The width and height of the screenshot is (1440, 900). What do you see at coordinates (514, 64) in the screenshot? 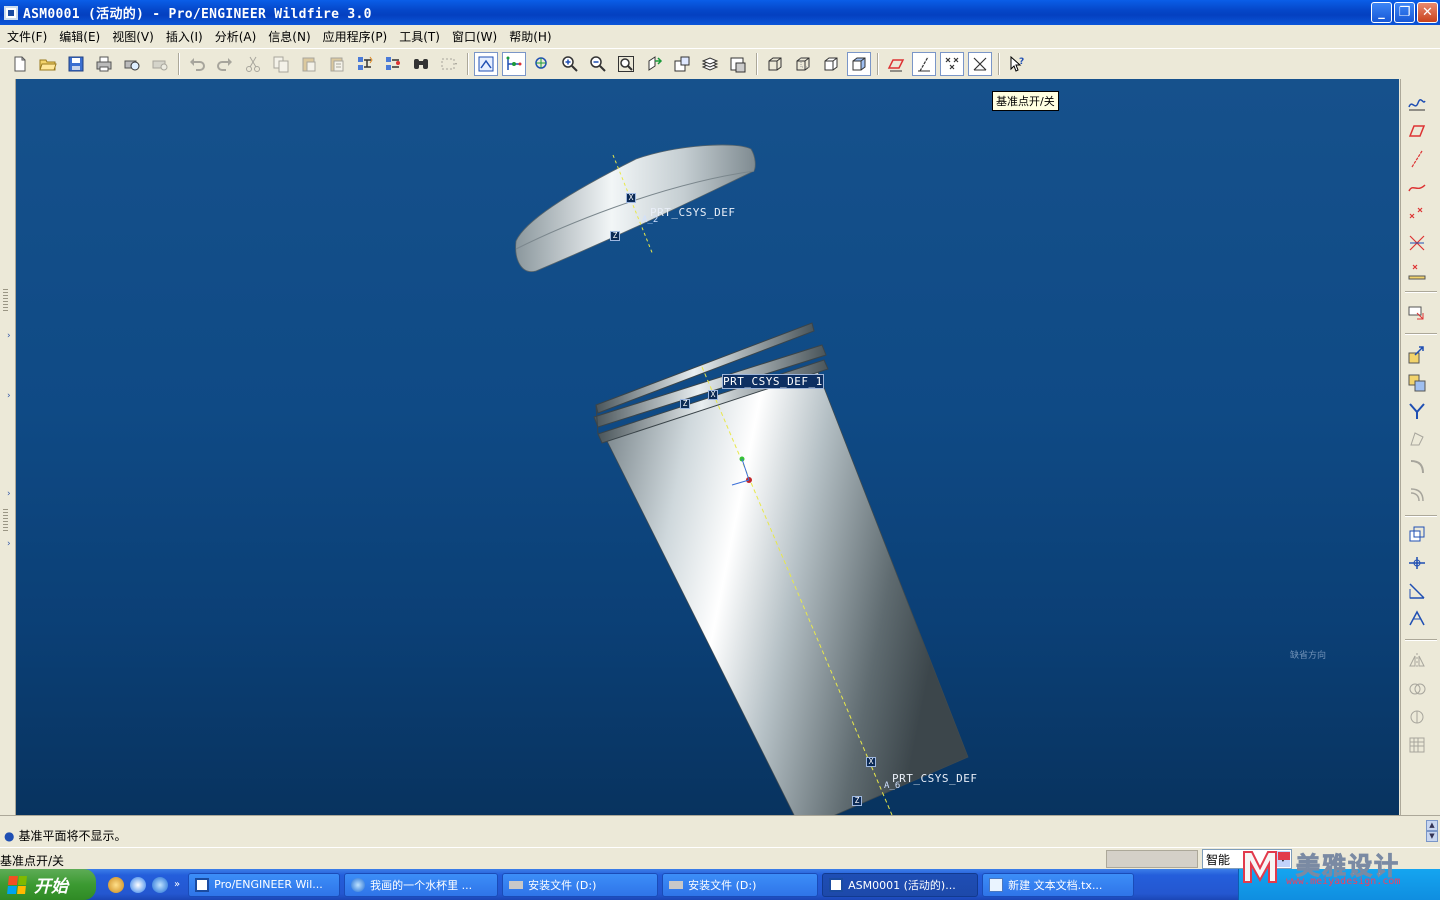
I see `spin-center-icon` at bounding box center [514, 64].